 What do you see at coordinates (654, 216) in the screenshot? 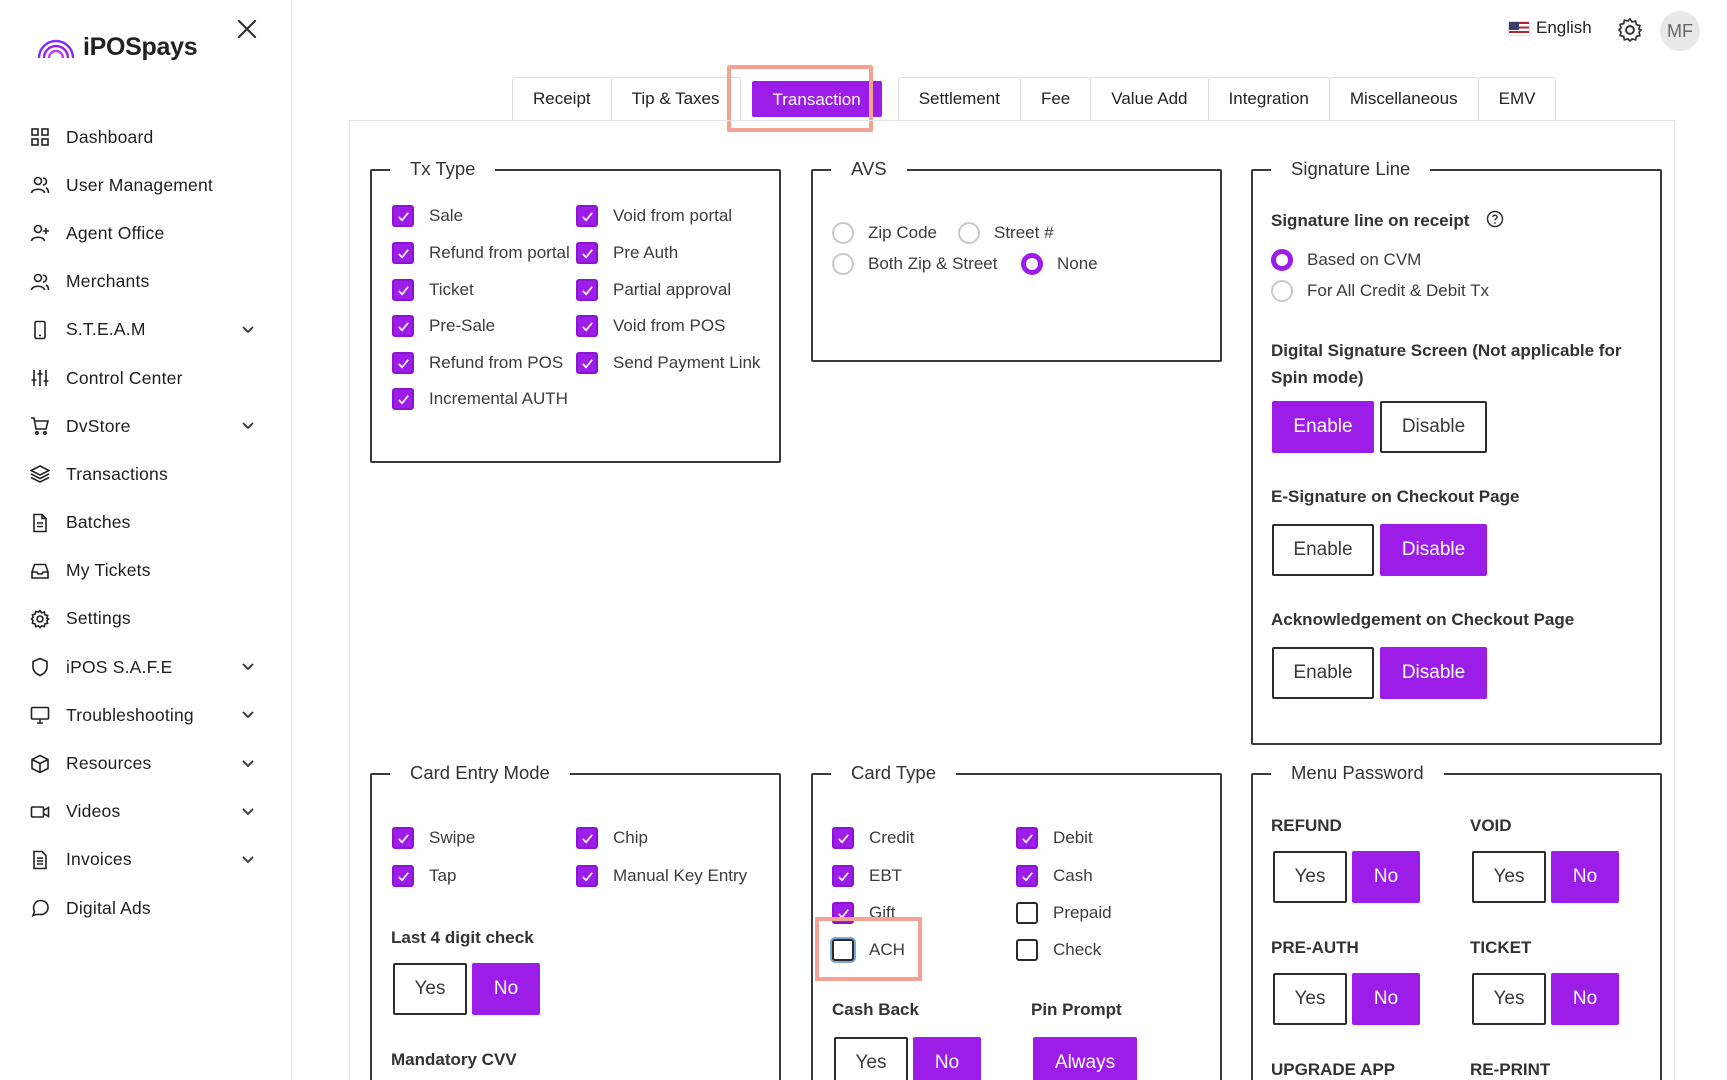
I see `checkbox-void-from-portal: Void from portal` at bounding box center [654, 216].